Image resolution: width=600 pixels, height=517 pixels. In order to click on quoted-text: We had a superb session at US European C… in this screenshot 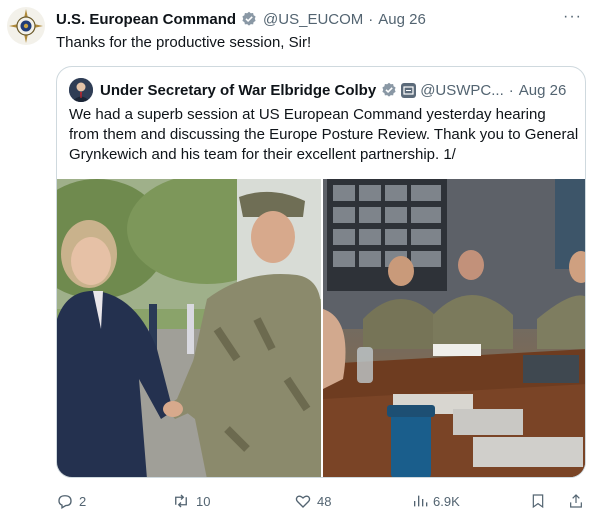, I will do `click(324, 134)`.